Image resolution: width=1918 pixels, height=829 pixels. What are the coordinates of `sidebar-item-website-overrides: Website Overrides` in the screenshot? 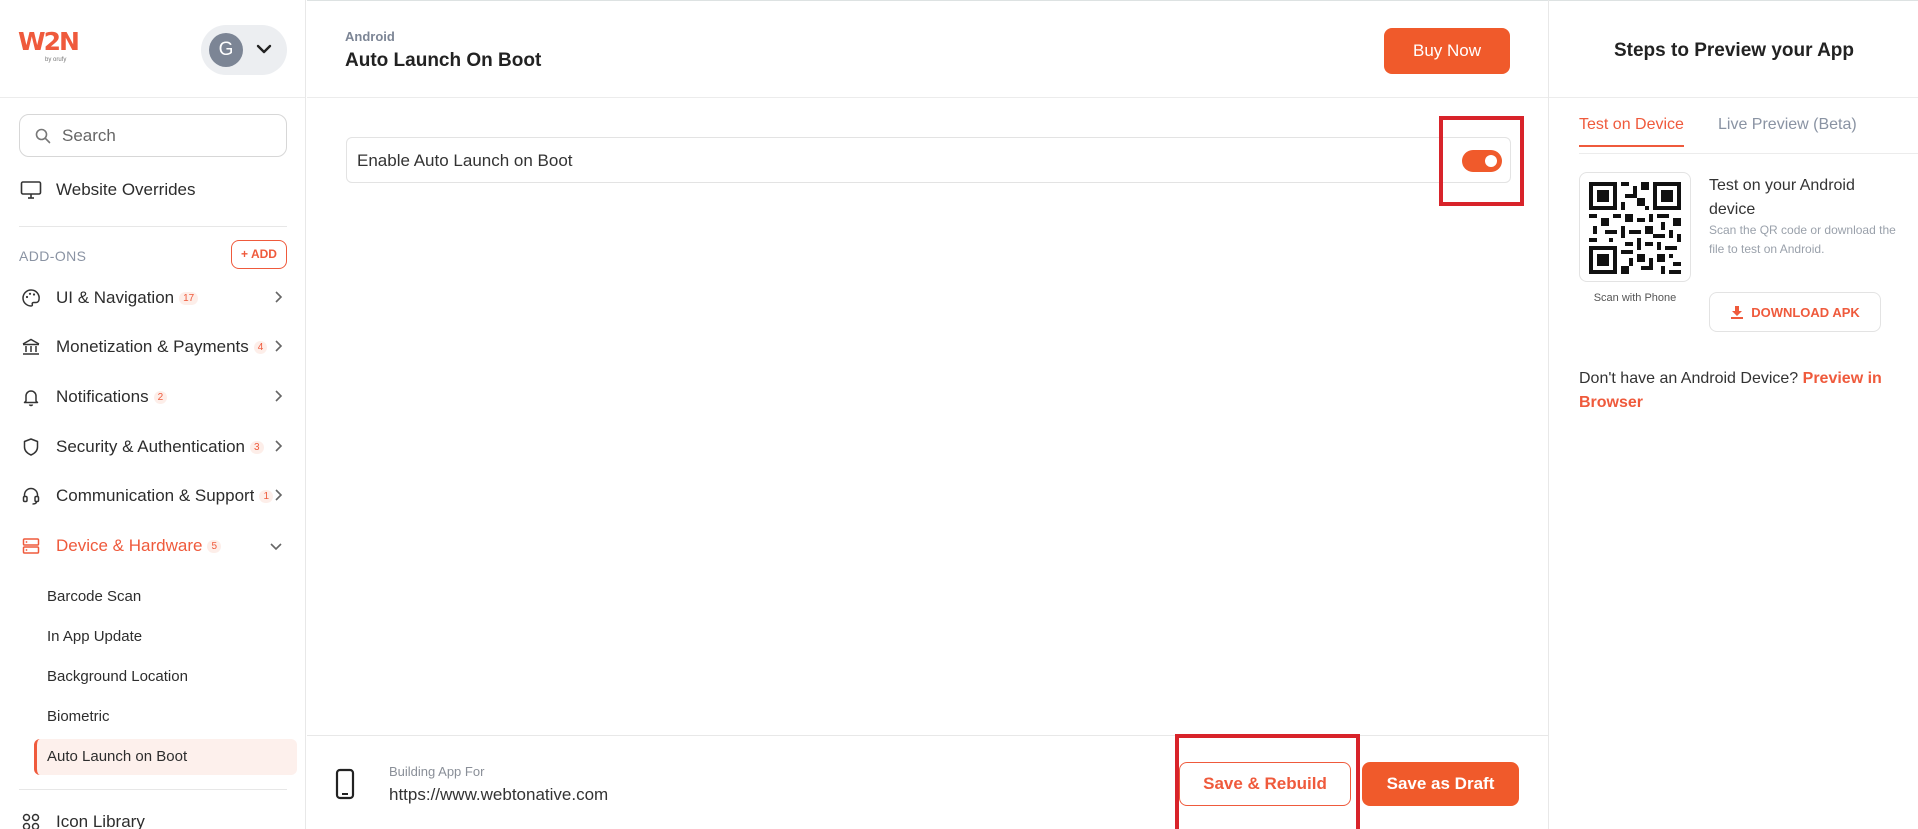 It's located at (153, 190).